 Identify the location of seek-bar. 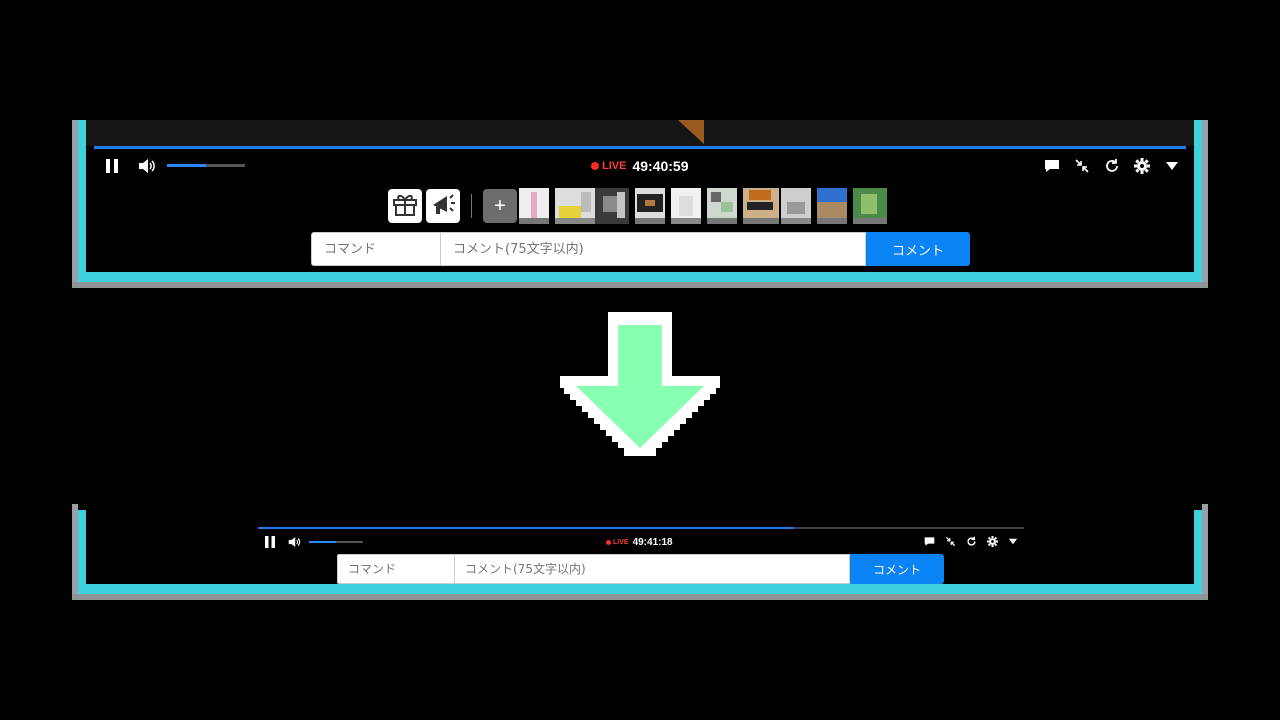
(640, 147).